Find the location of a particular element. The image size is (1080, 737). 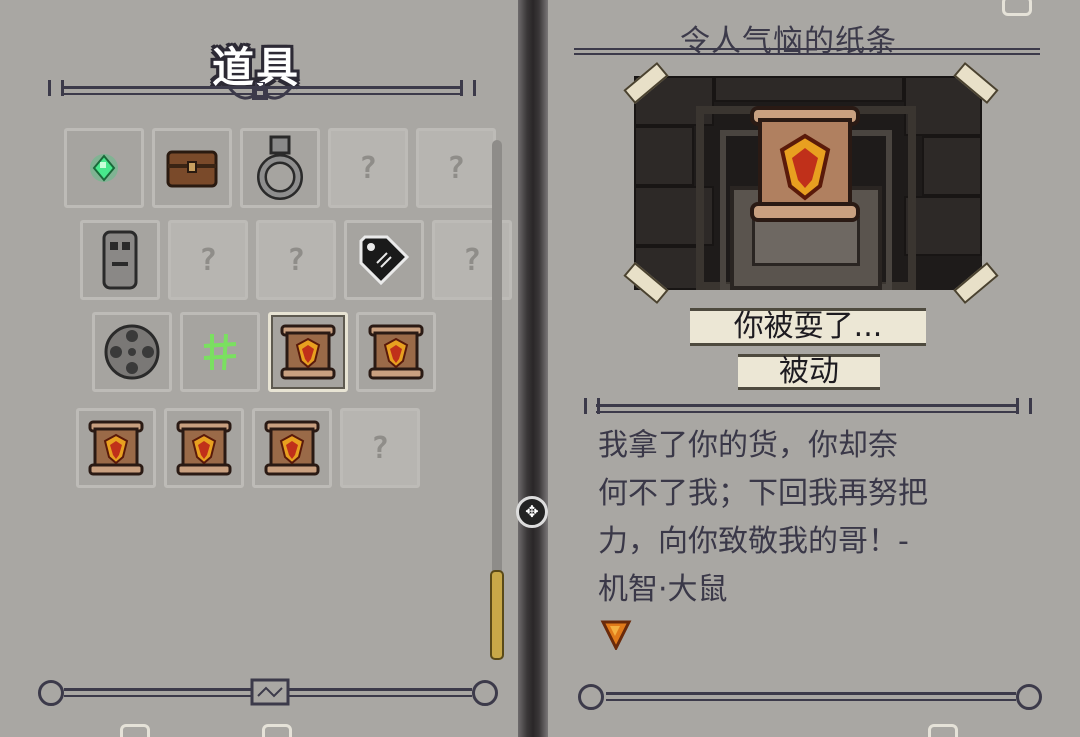

item-grid-row: ? is located at coordinates (252, 448).